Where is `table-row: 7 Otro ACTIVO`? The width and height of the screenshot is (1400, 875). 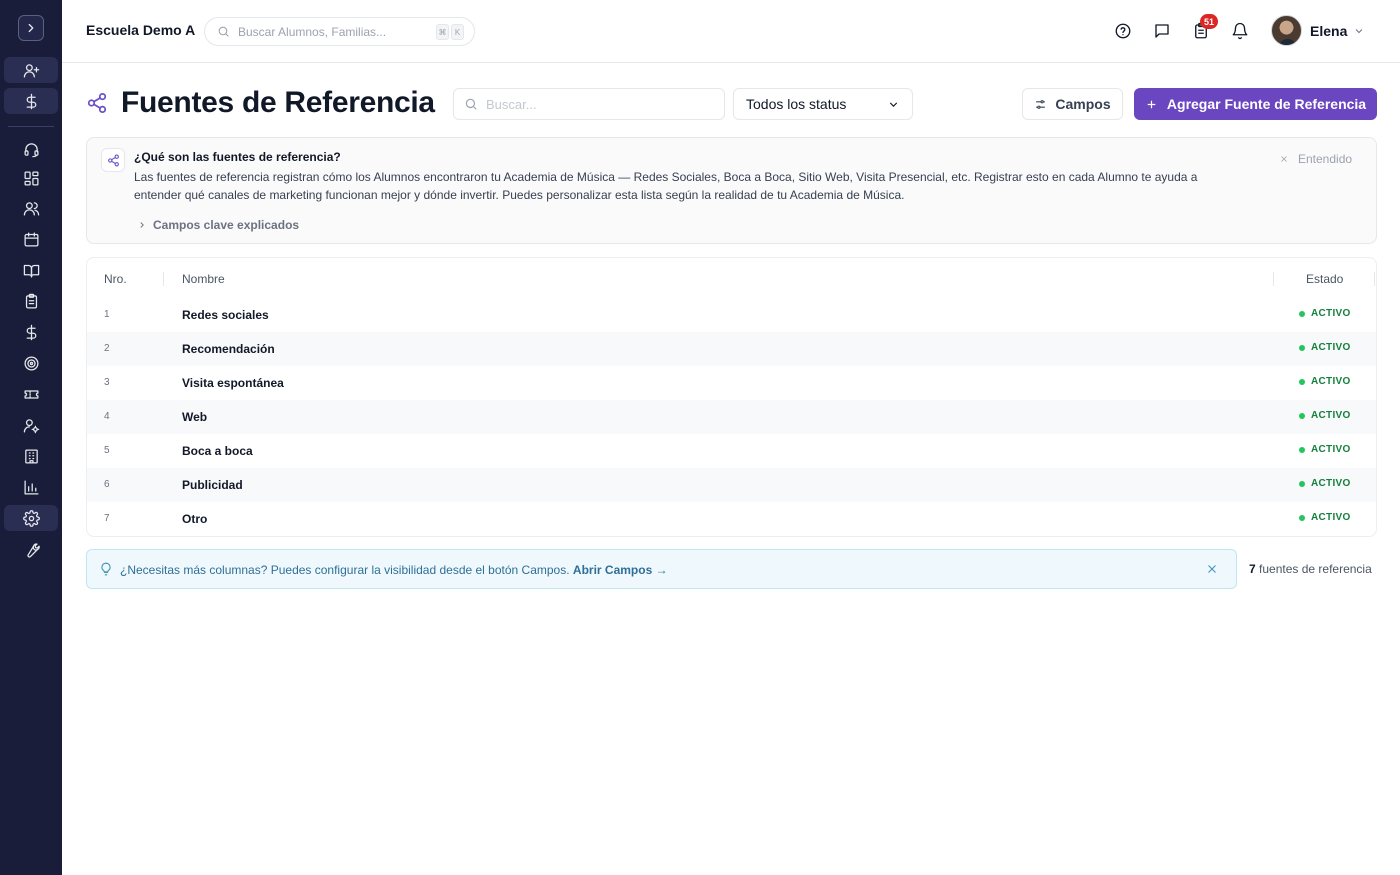
table-row: 7 Otro ACTIVO is located at coordinates (731, 519).